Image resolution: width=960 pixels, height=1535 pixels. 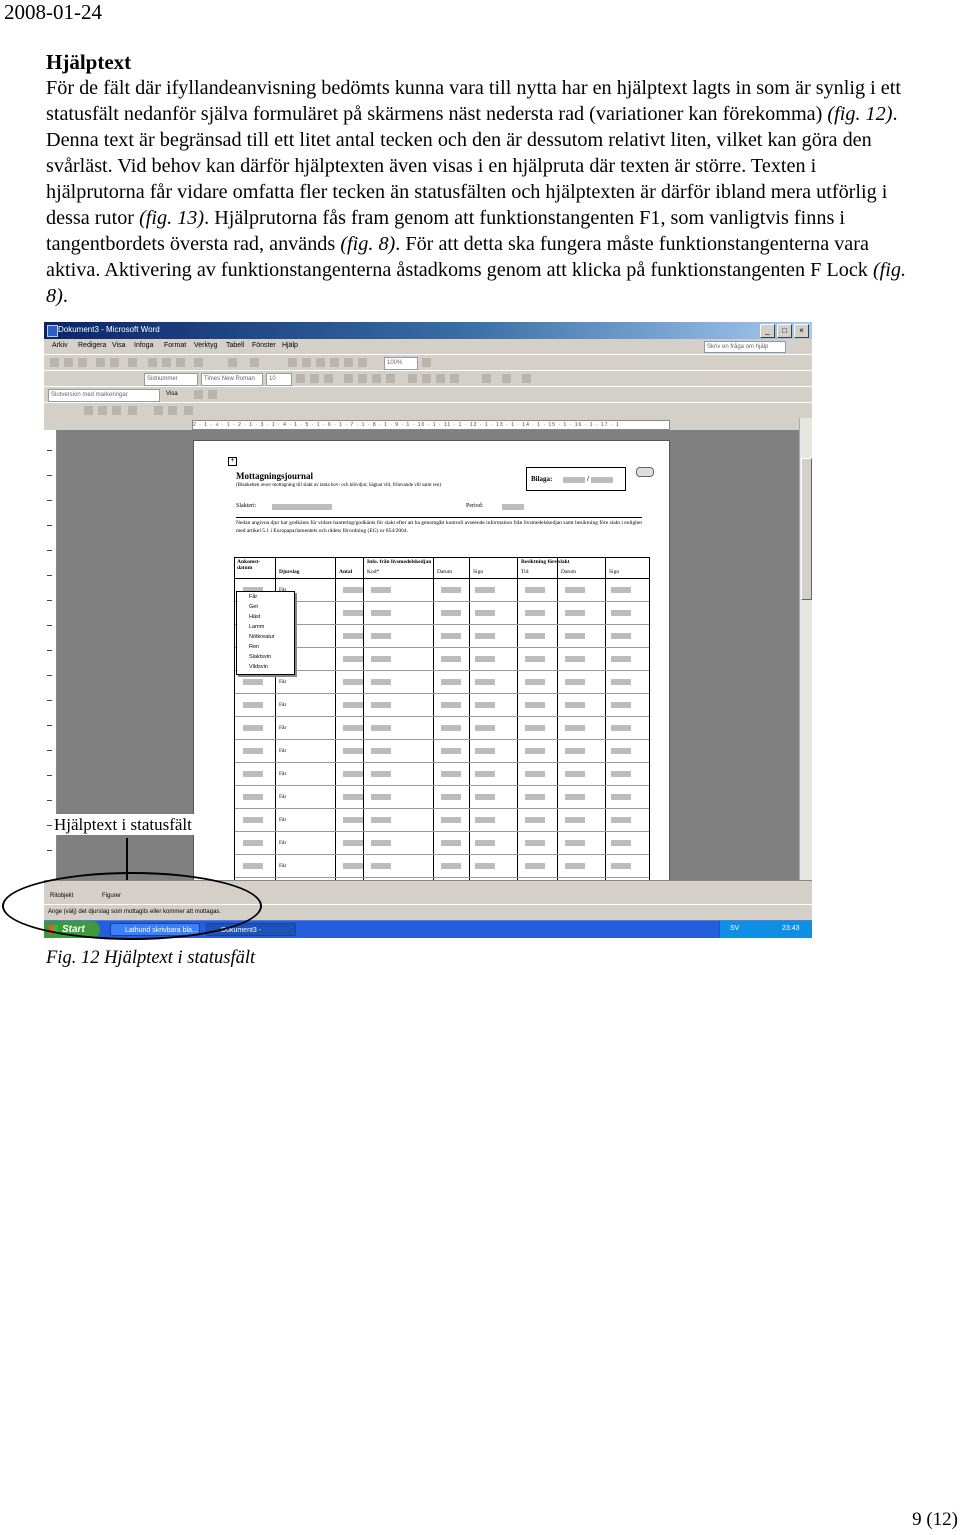 I want to click on field-options-icon, so click(x=132, y=410).